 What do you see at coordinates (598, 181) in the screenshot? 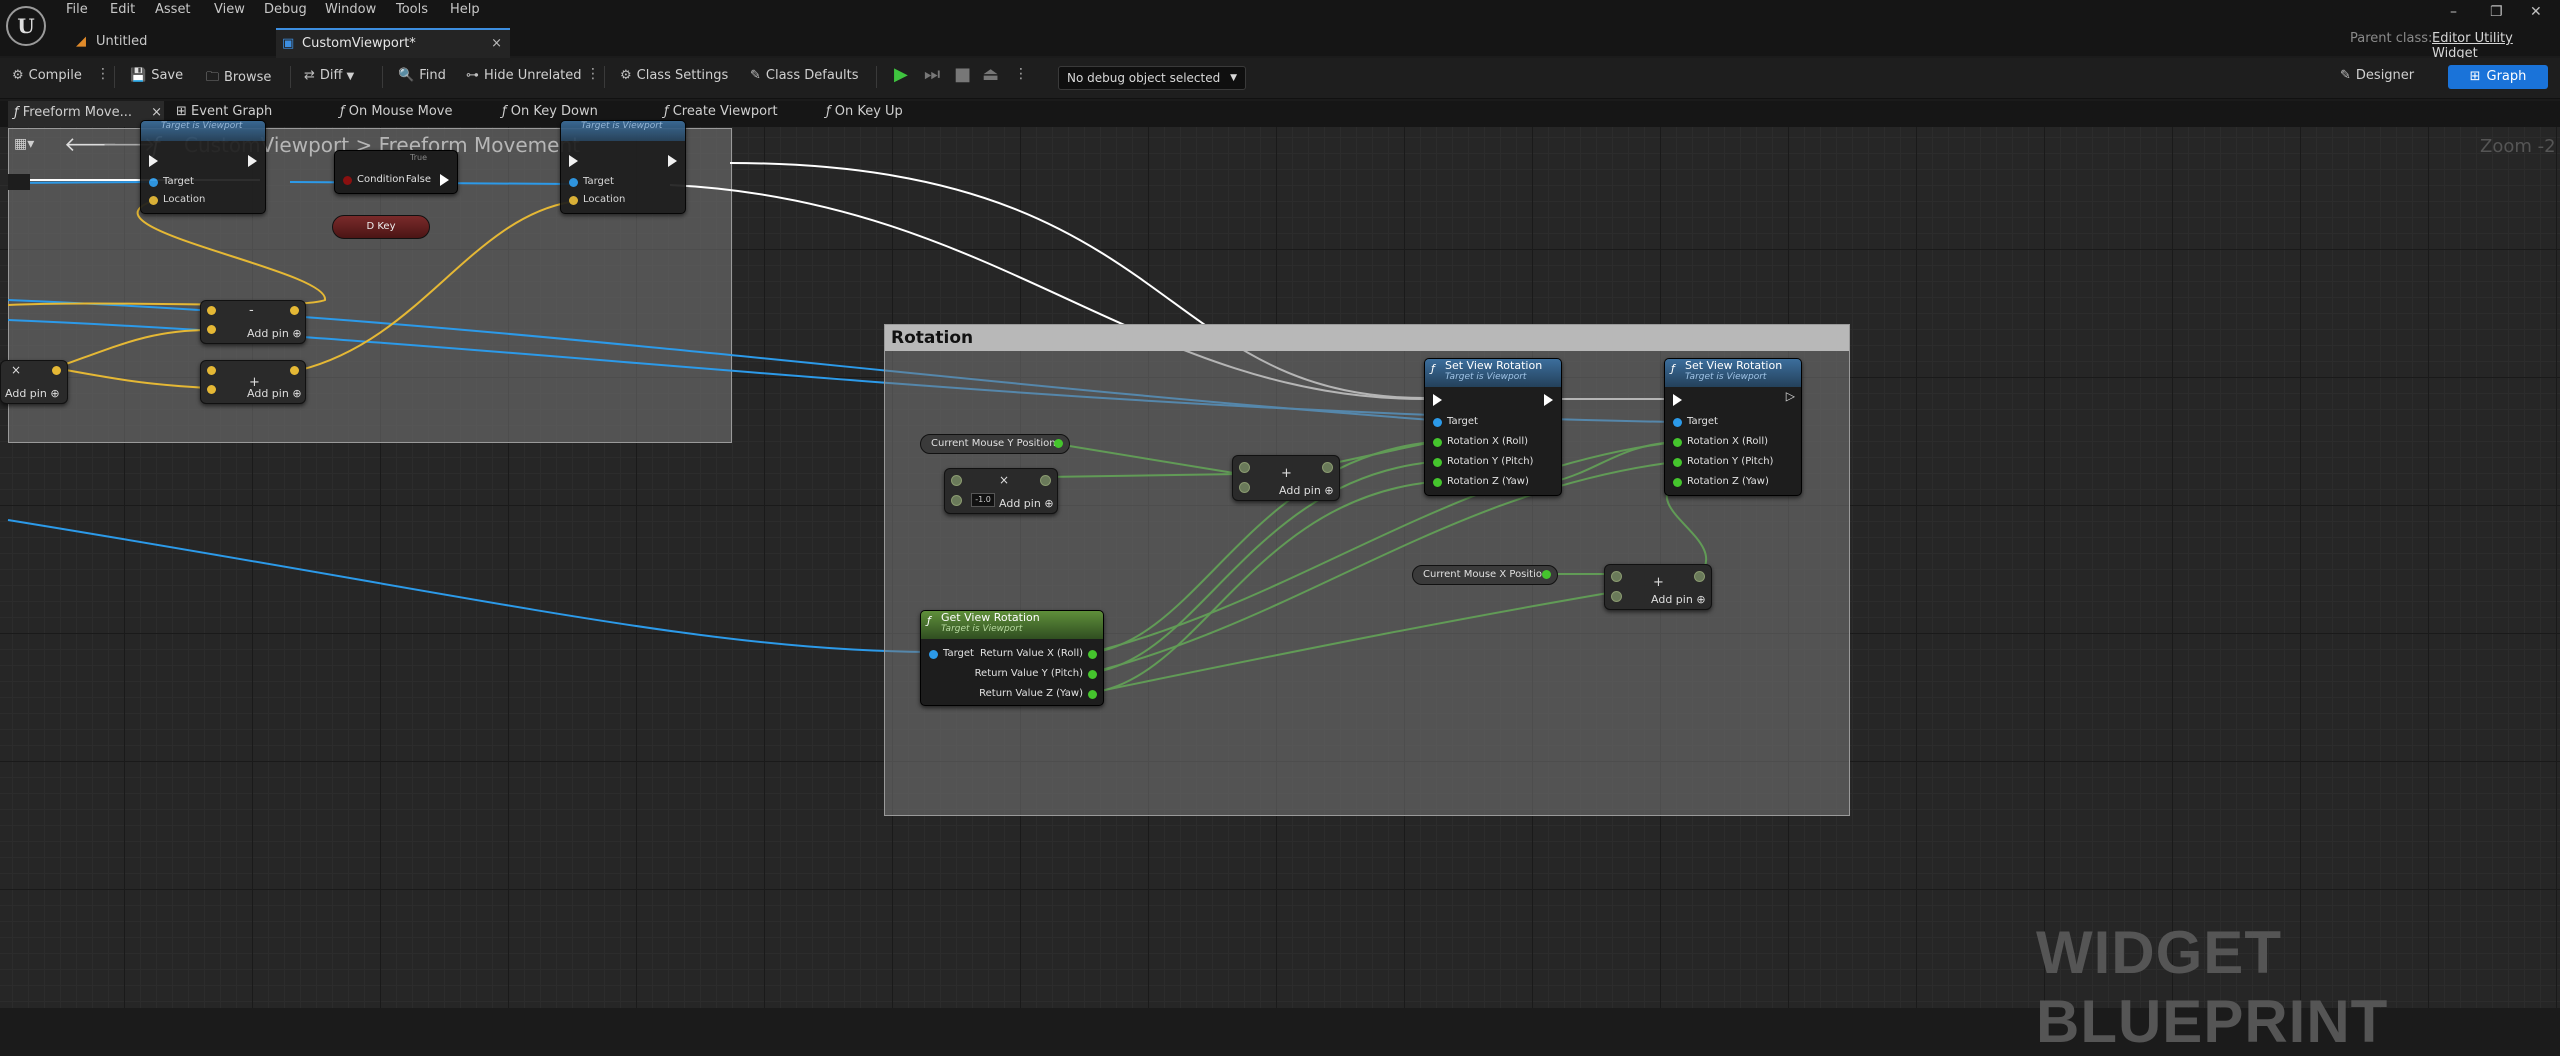
I see `pin-label: Target` at bounding box center [598, 181].